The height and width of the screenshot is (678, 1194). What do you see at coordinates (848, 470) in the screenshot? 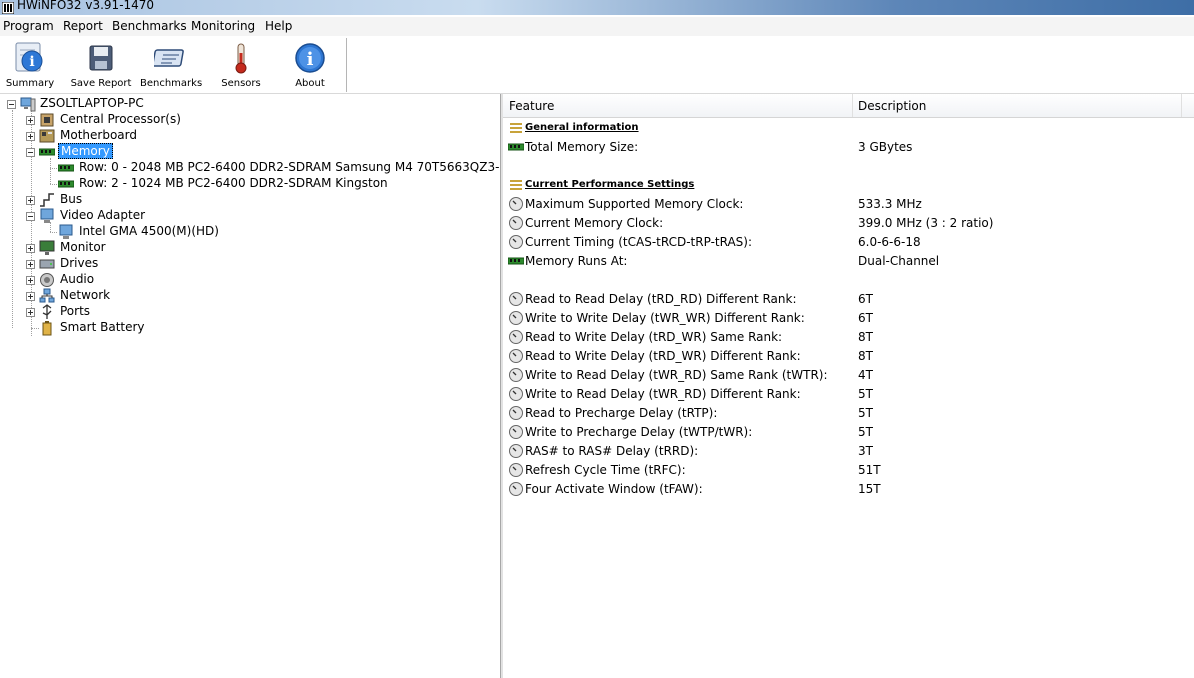
I see `table-row: Refresh Cycle Time (tRFC): 51T` at bounding box center [848, 470].